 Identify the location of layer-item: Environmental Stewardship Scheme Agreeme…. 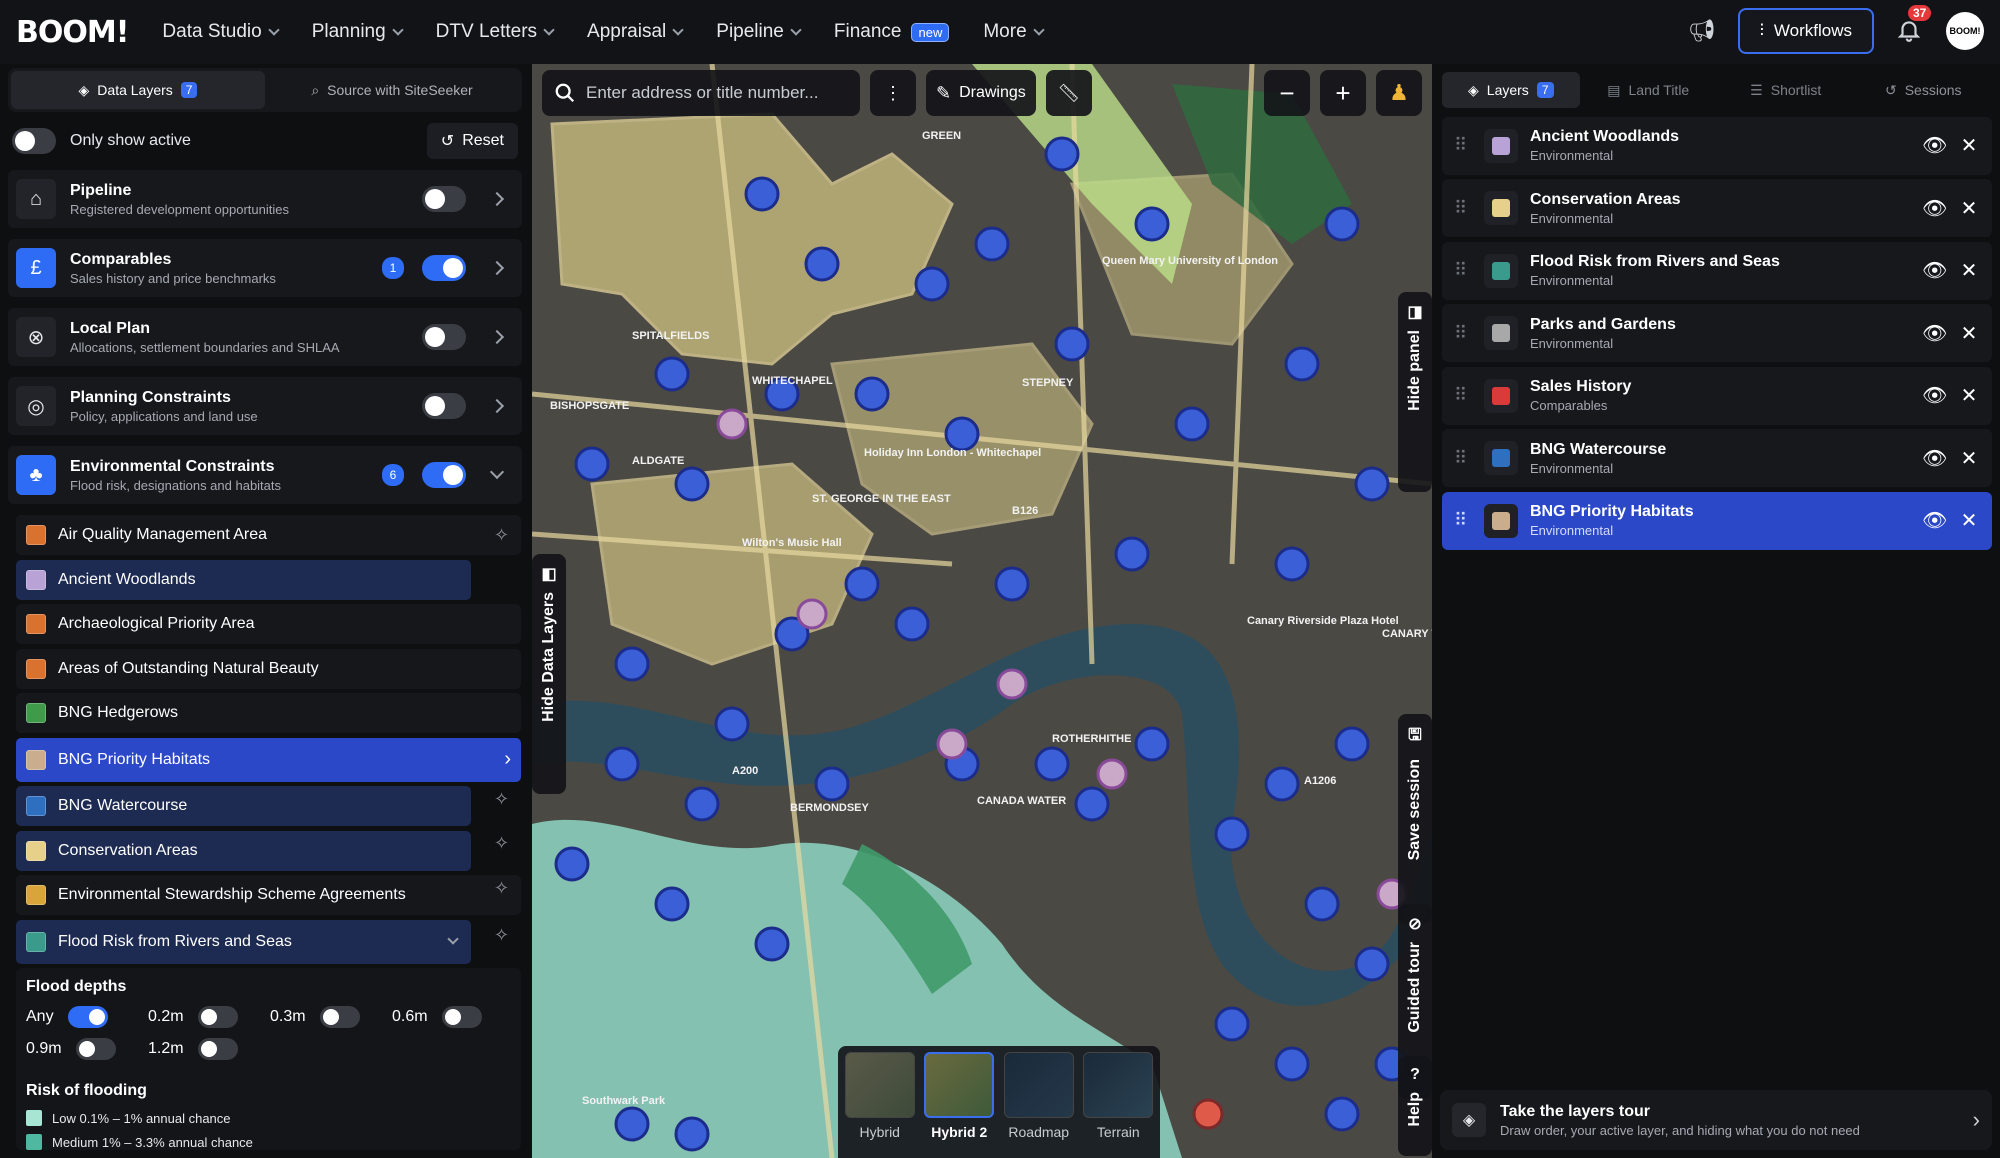
(268, 895).